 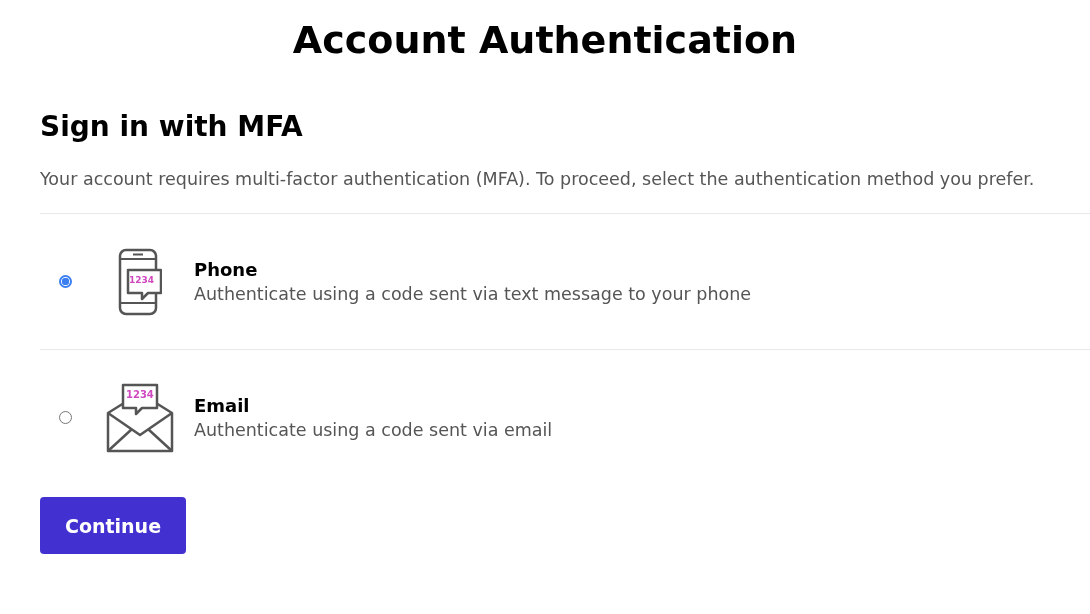 What do you see at coordinates (222, 405) in the screenshot?
I see `option-label: Email` at bounding box center [222, 405].